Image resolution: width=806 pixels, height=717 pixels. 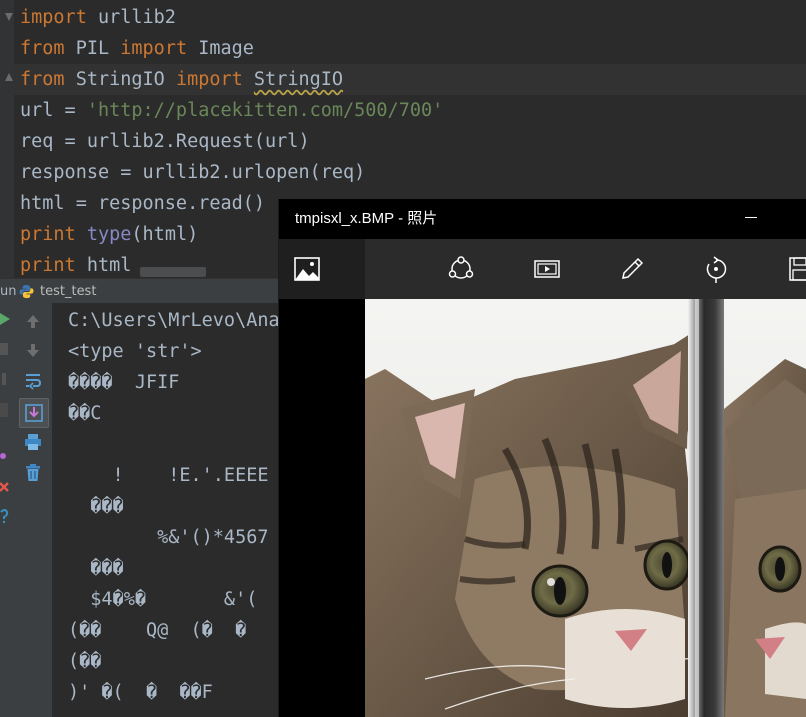 What do you see at coordinates (307, 269) in the screenshot?
I see `image-icon` at bounding box center [307, 269].